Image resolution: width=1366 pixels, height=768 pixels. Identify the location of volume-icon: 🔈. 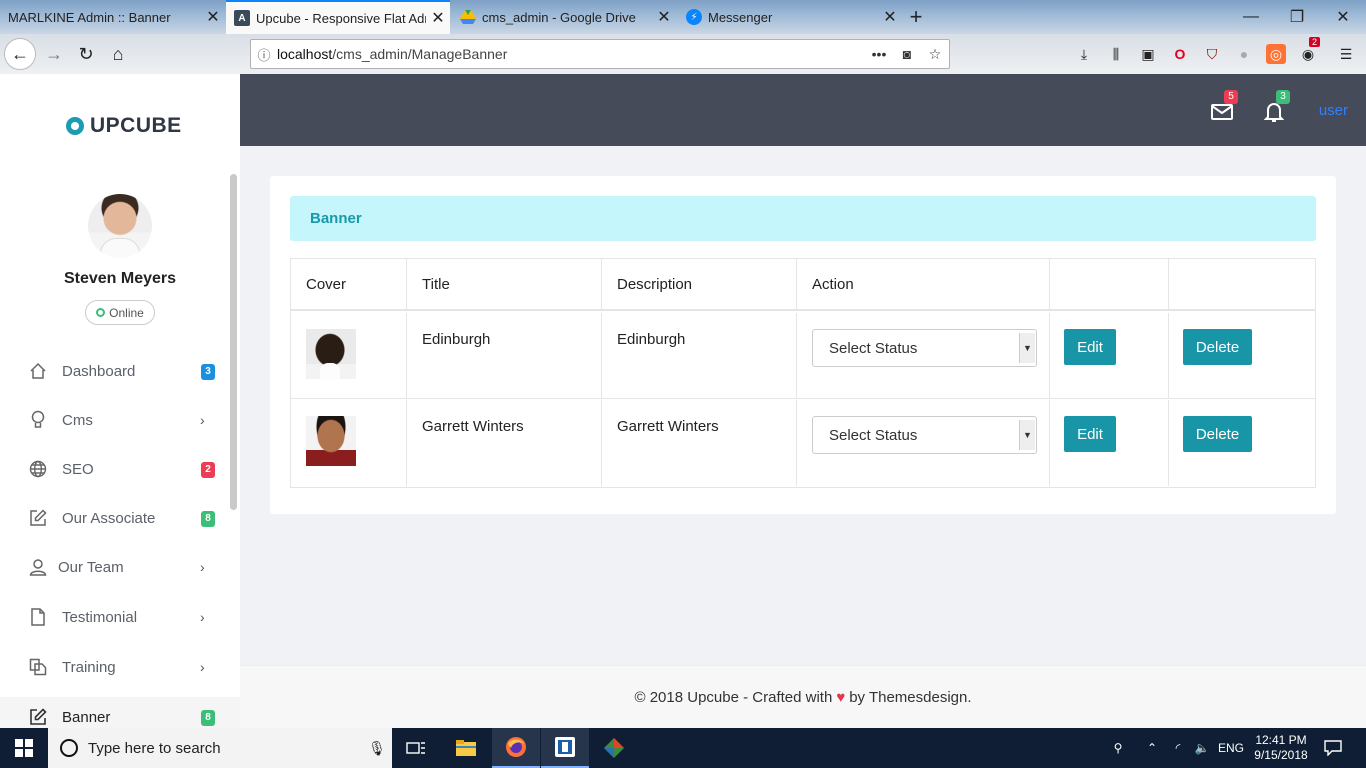
(1202, 748).